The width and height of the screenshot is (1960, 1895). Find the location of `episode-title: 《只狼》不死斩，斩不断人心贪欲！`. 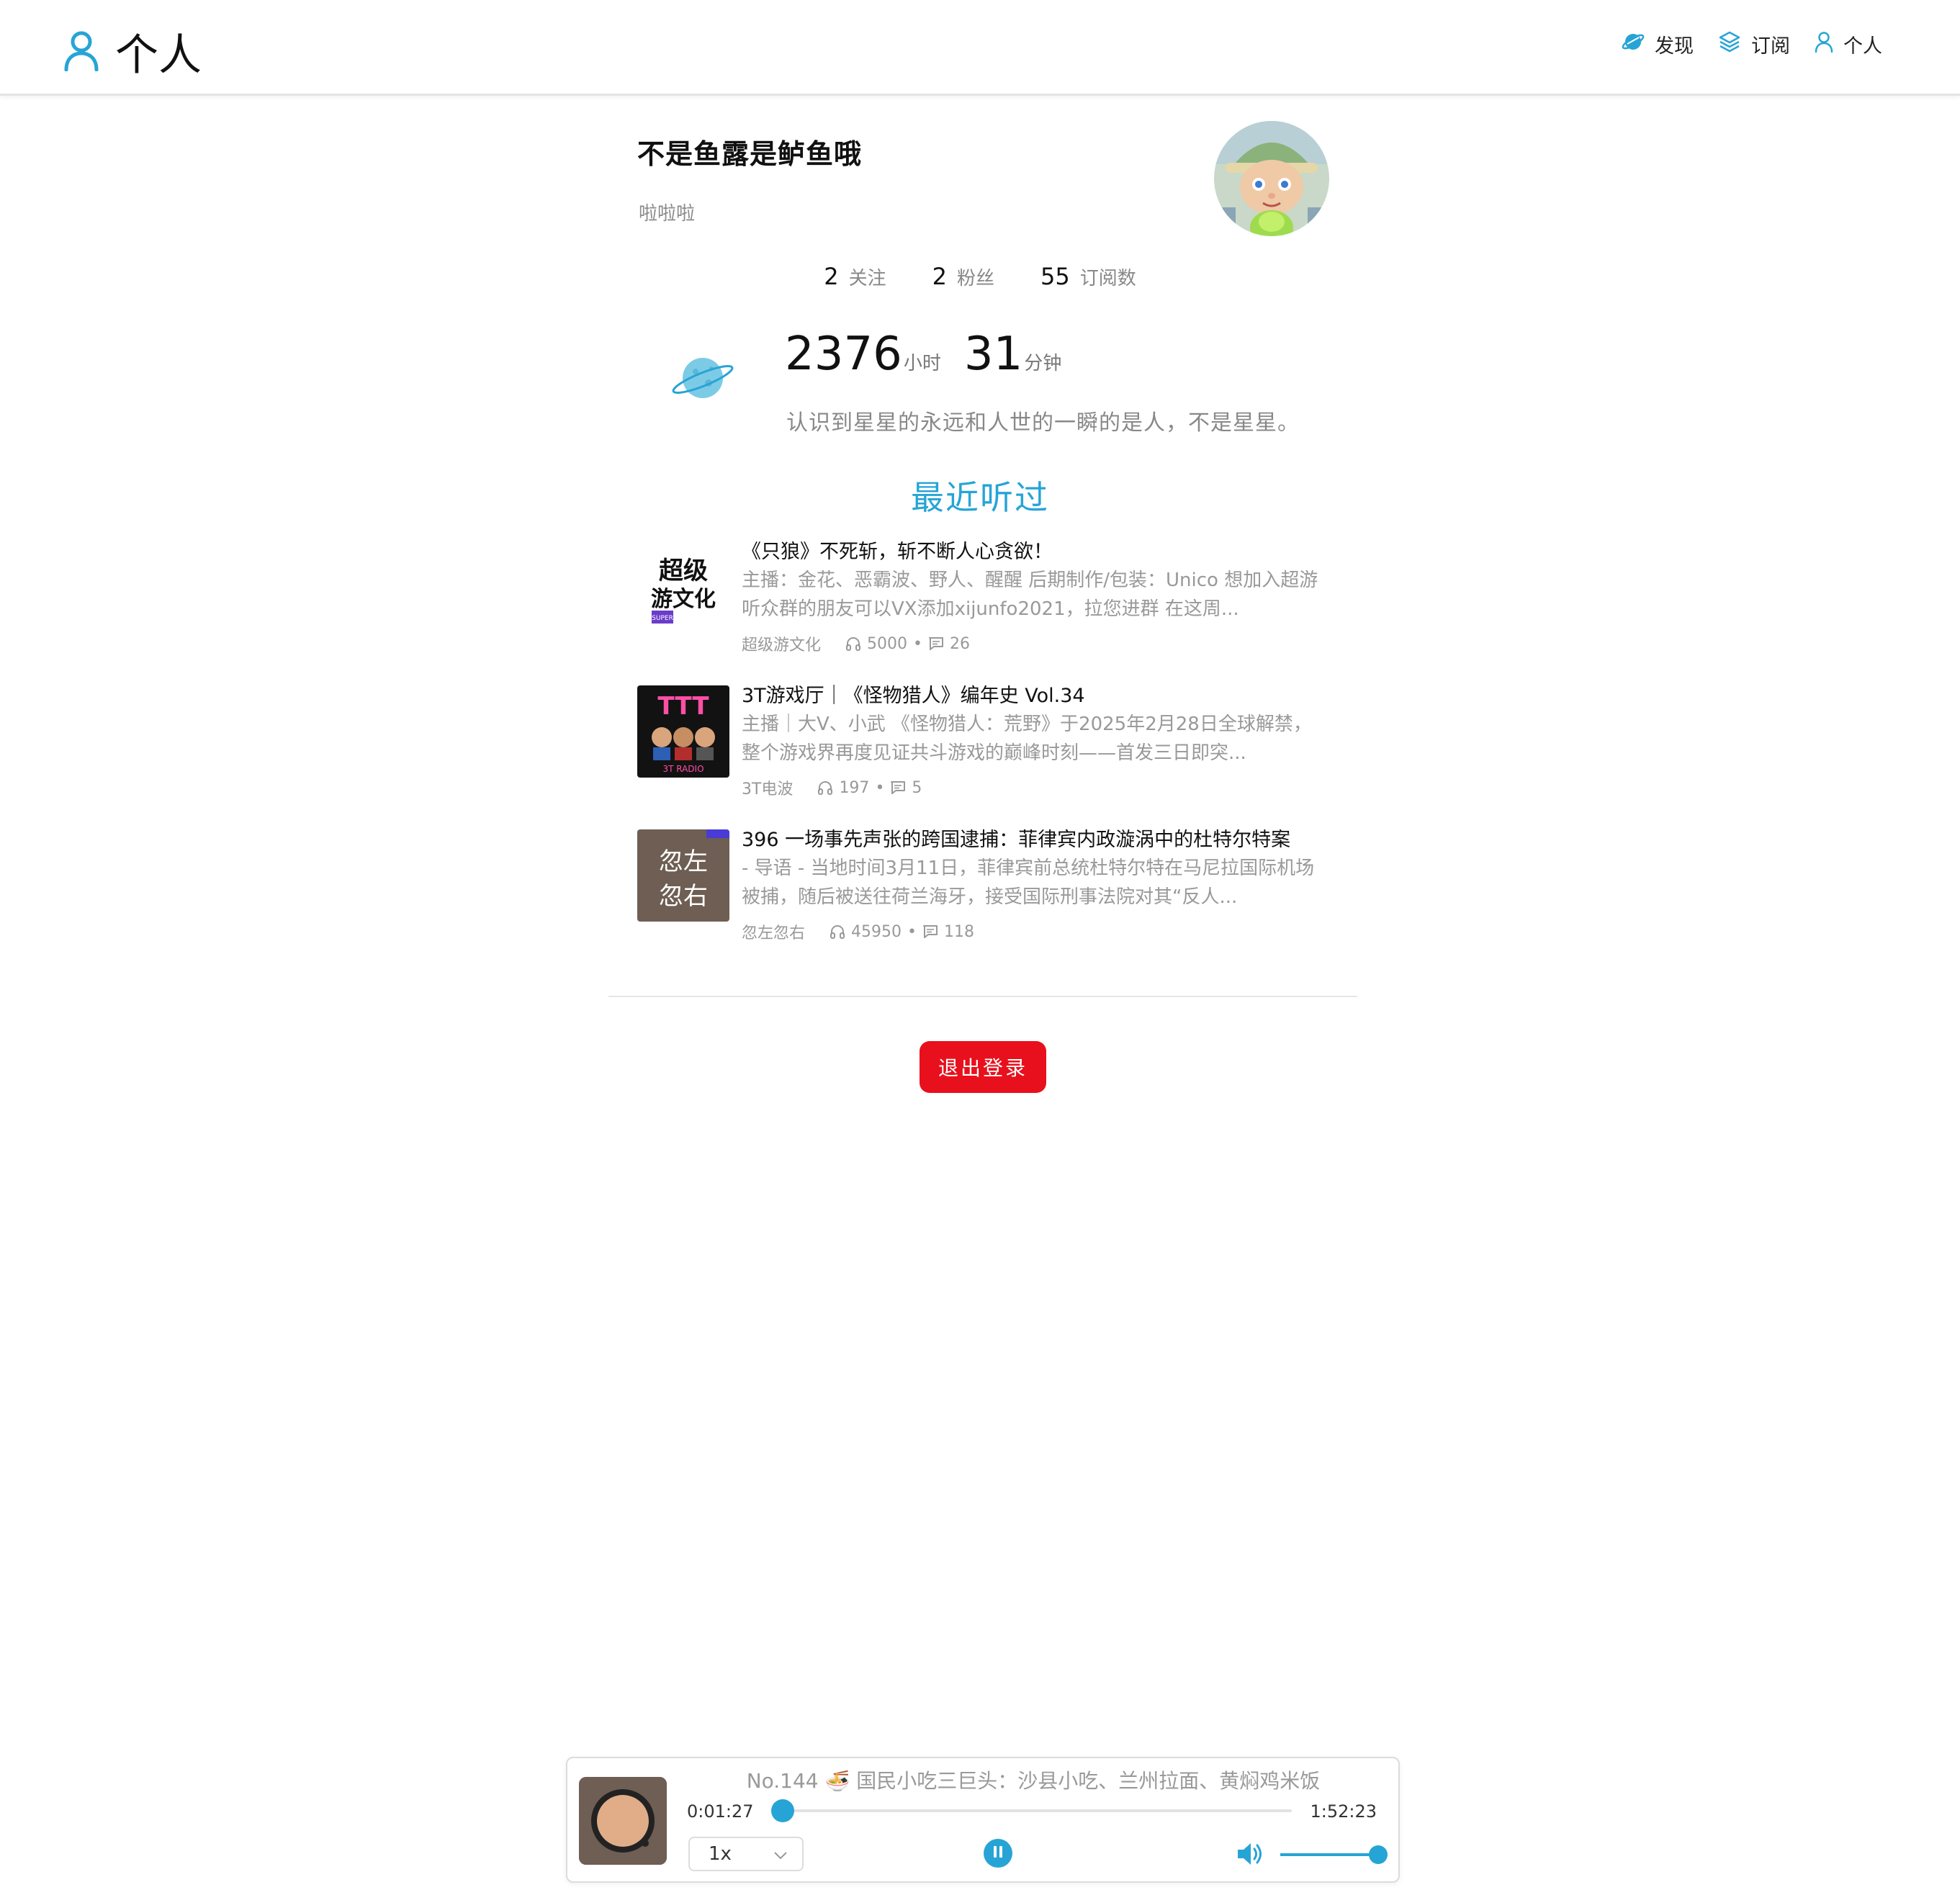

episode-title: 《只狼》不死斩，斩不断人心贪欲！ is located at coordinates (897, 552).